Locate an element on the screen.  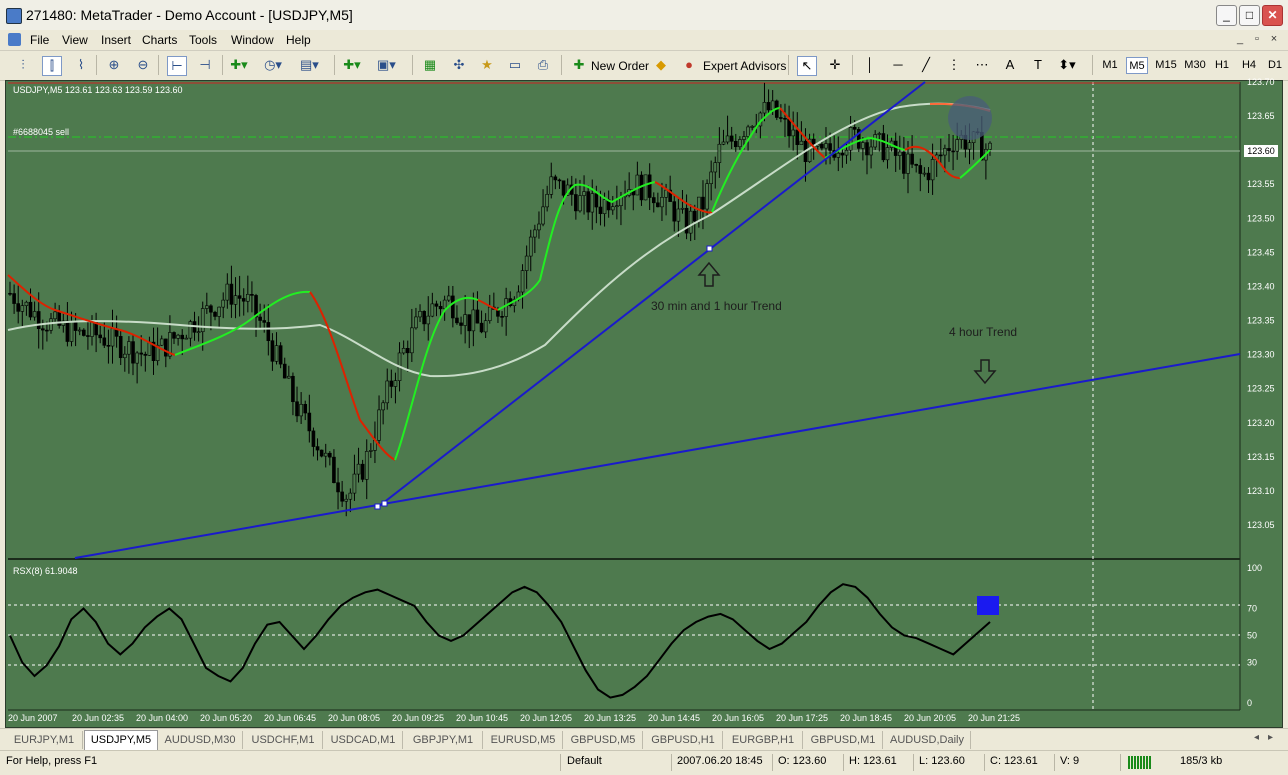
minimize-button: _ is located at coordinates (1226, 15).